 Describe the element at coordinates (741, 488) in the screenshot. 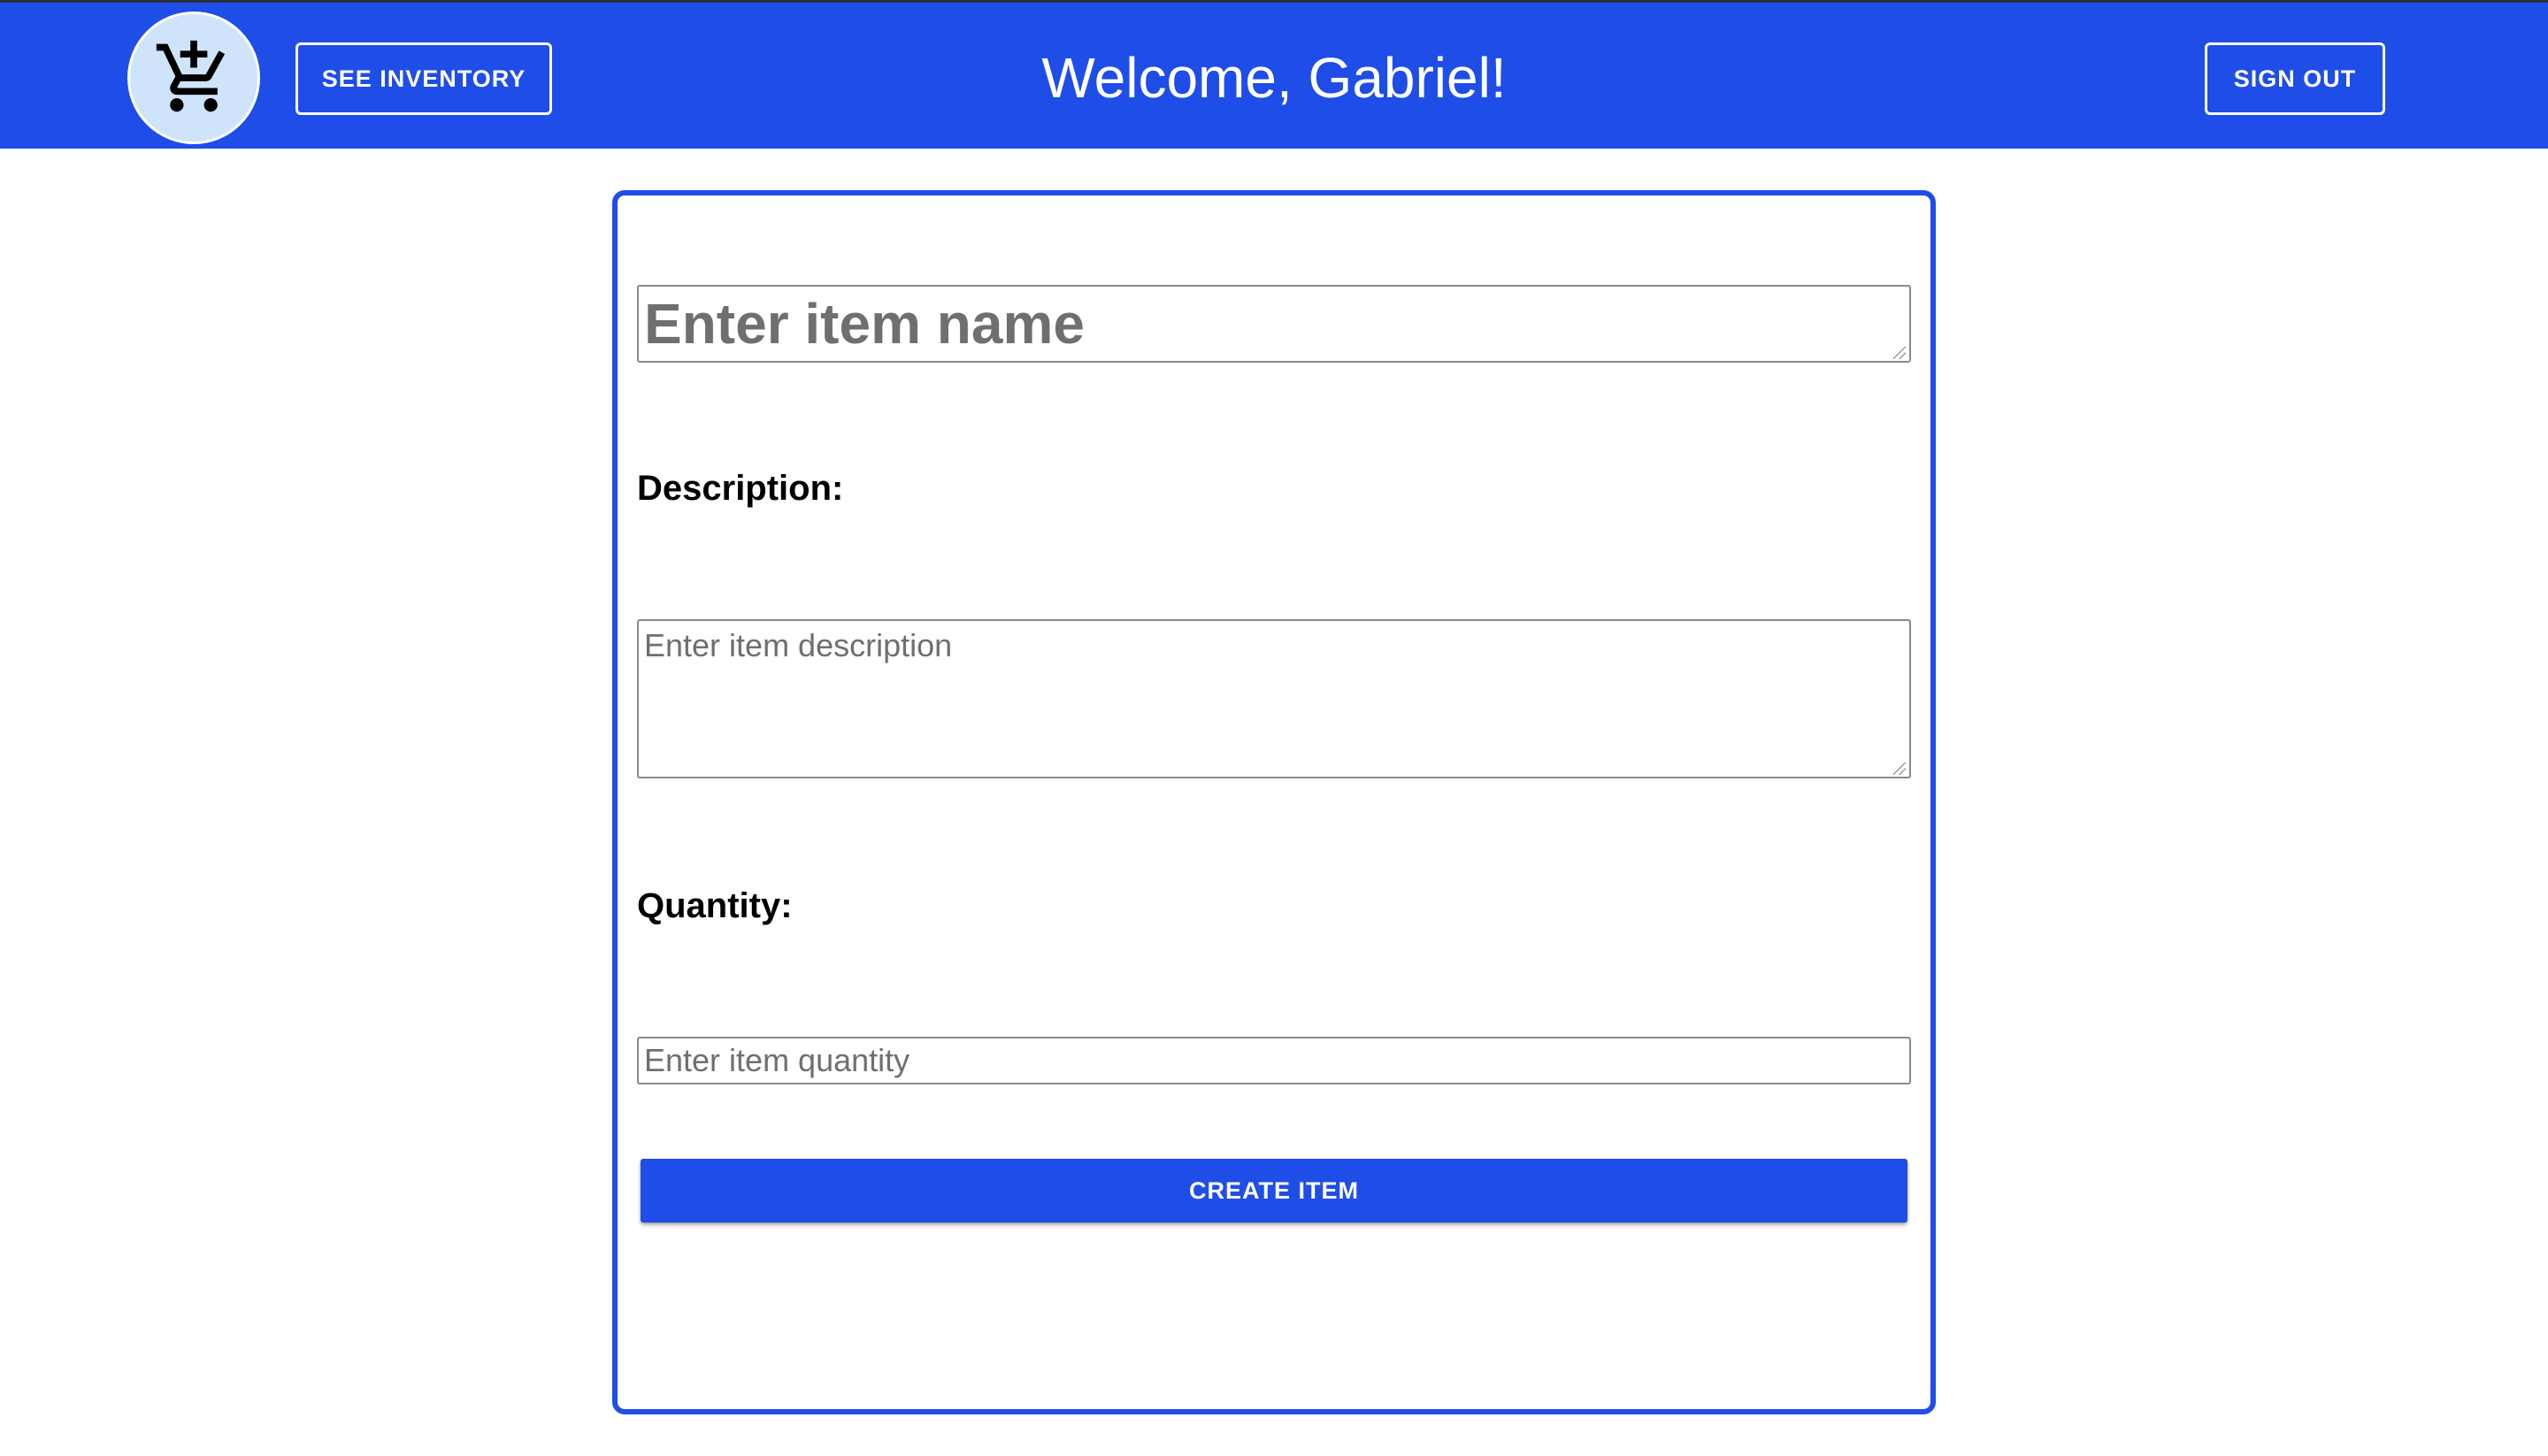

I see `description-label: Description:` at that location.